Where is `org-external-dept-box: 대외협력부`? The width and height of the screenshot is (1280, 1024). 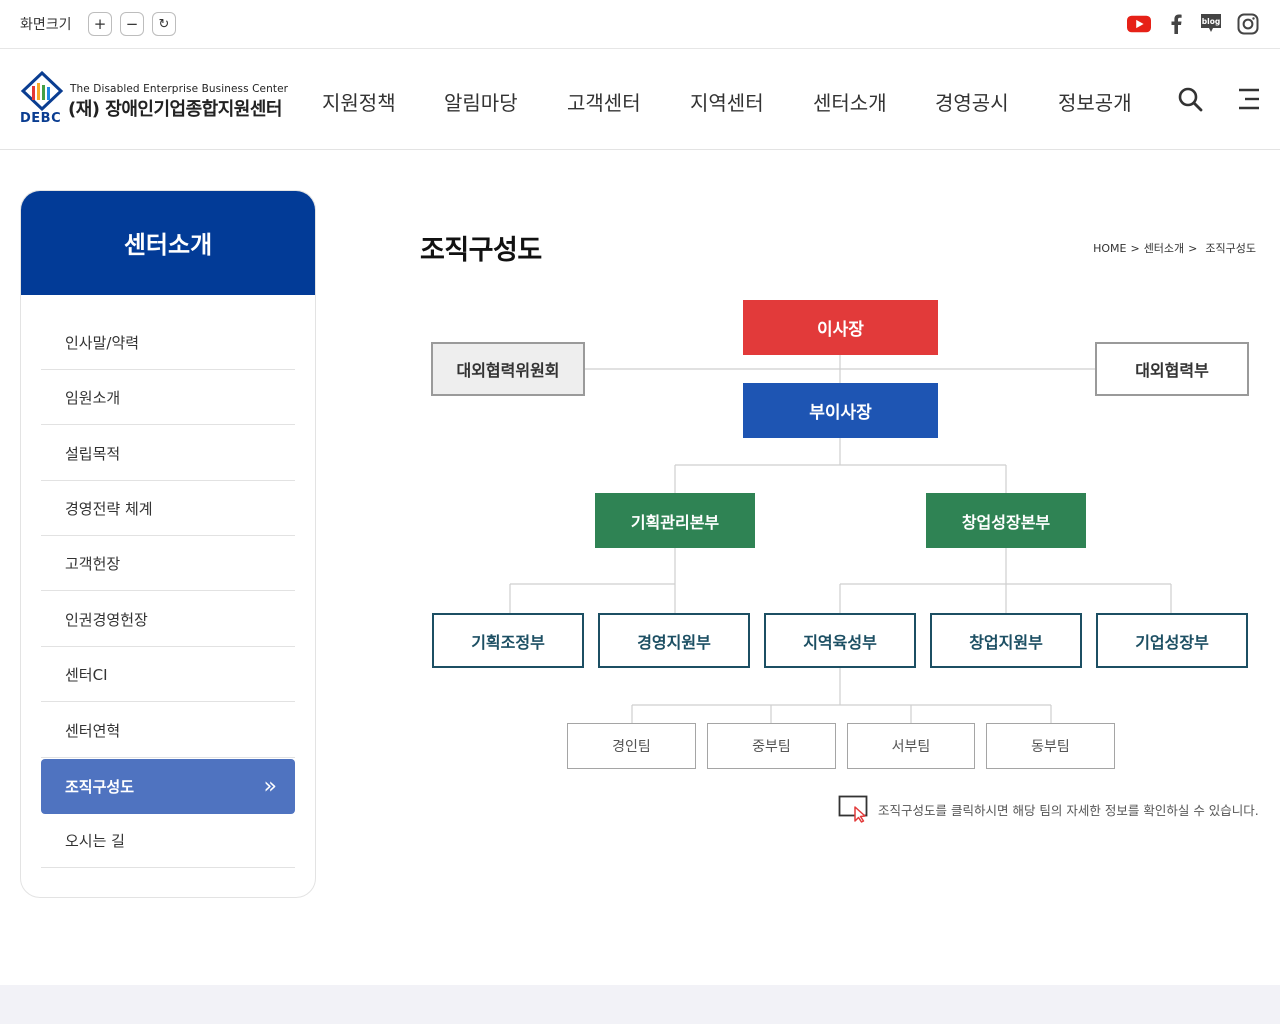 org-external-dept-box: 대외협력부 is located at coordinates (1172, 369).